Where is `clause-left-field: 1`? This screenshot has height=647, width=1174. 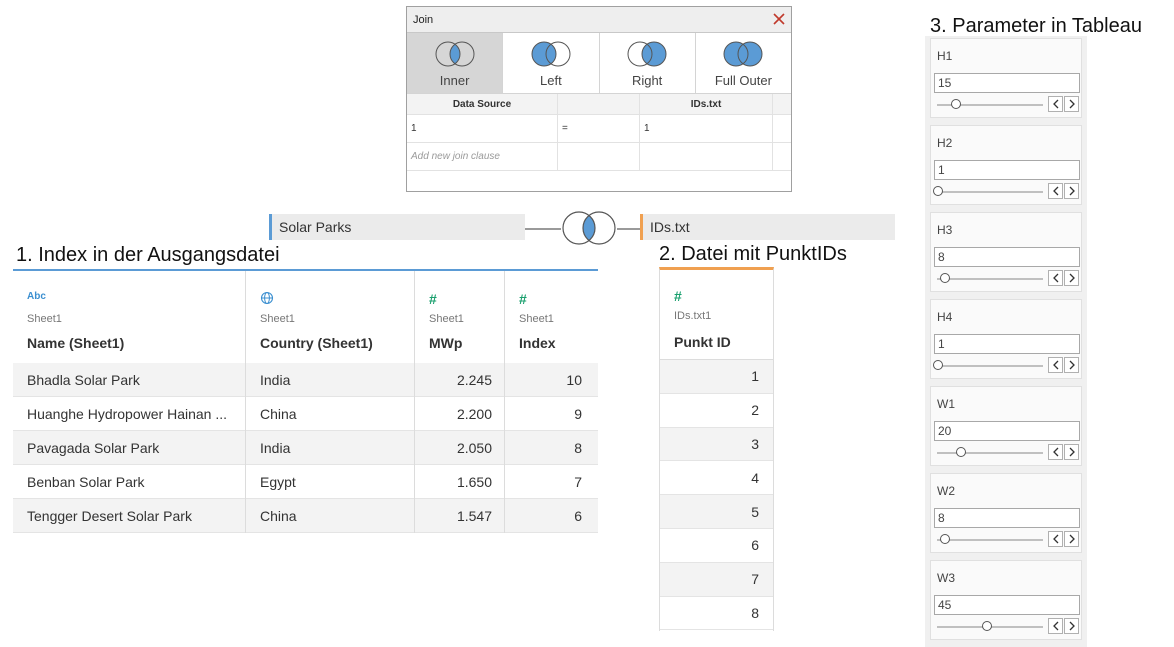
clause-left-field: 1 is located at coordinates (482, 128).